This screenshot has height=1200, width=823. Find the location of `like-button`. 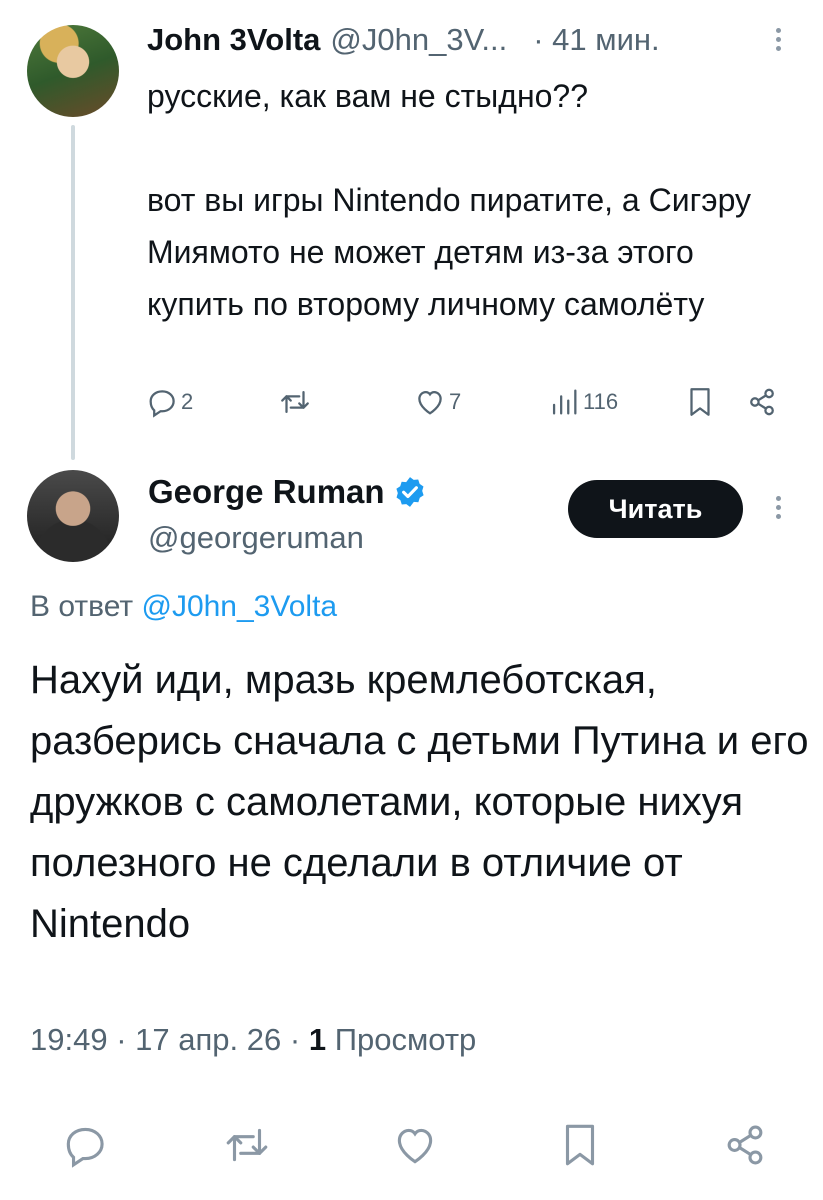

like-button is located at coordinates (415, 1145).